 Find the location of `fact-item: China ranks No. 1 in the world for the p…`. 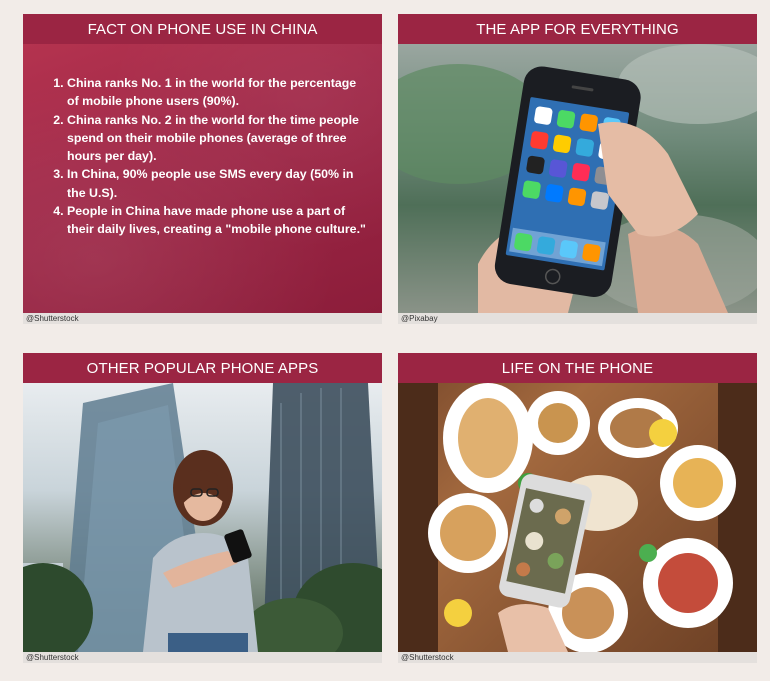

fact-item: China ranks No. 1 in the world for the p… is located at coordinates (217, 92).